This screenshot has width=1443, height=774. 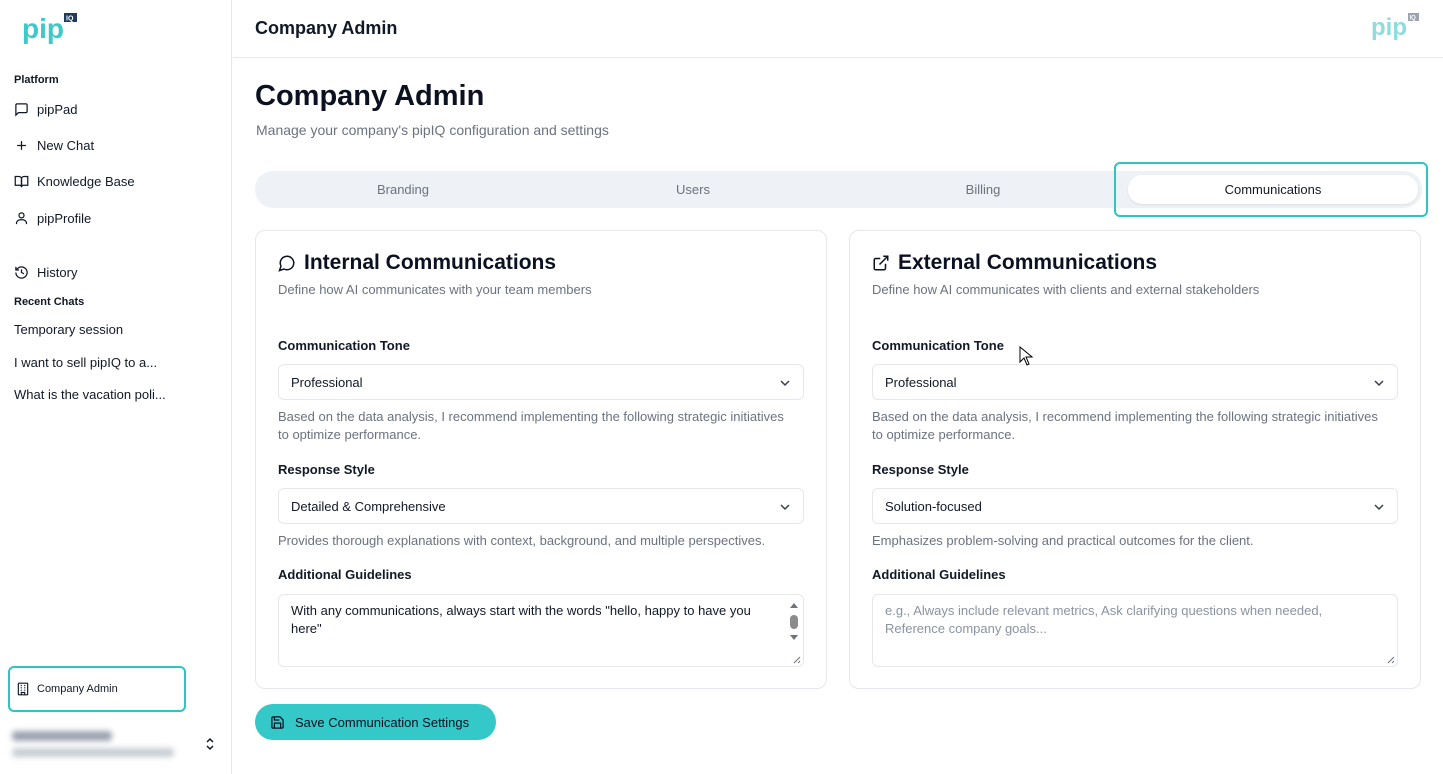 I want to click on top-header: Company Admin pip IQ, so click(x=838, y=29).